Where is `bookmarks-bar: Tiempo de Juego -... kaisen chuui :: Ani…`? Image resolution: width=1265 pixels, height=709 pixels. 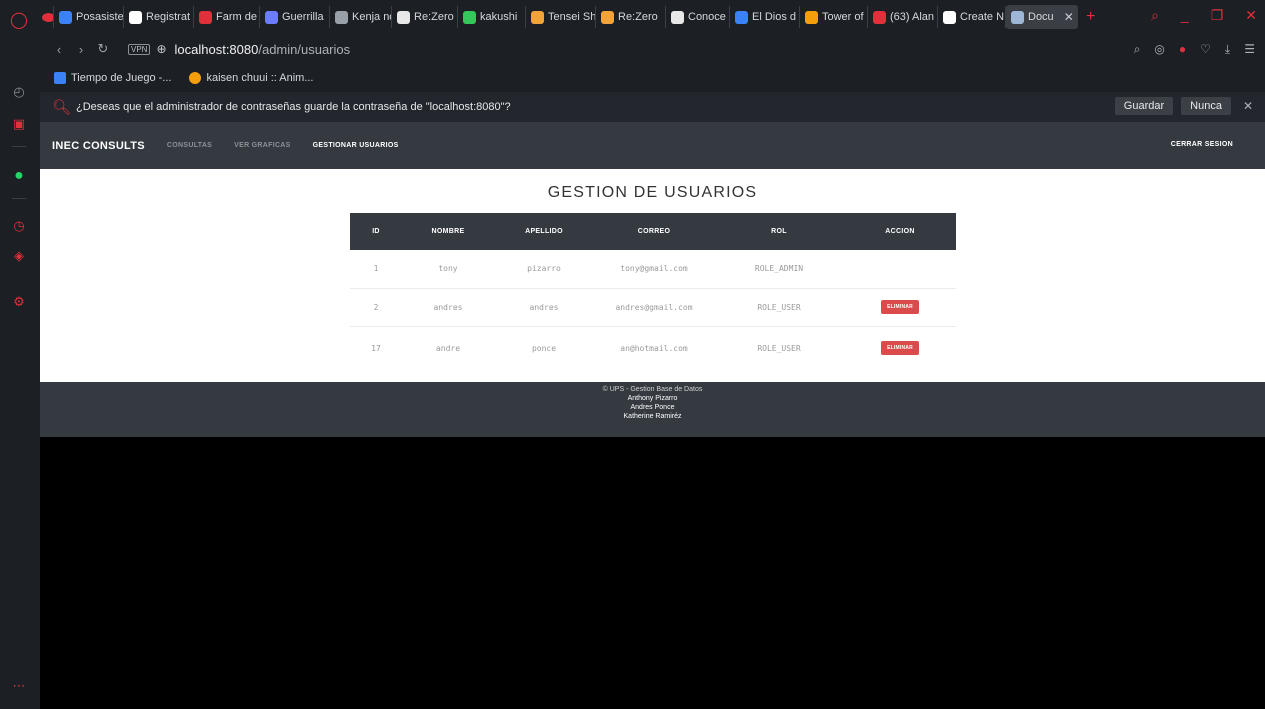 bookmarks-bar: Tiempo de Juego -... kaisen chuui :: Ani… is located at coordinates (652, 78).